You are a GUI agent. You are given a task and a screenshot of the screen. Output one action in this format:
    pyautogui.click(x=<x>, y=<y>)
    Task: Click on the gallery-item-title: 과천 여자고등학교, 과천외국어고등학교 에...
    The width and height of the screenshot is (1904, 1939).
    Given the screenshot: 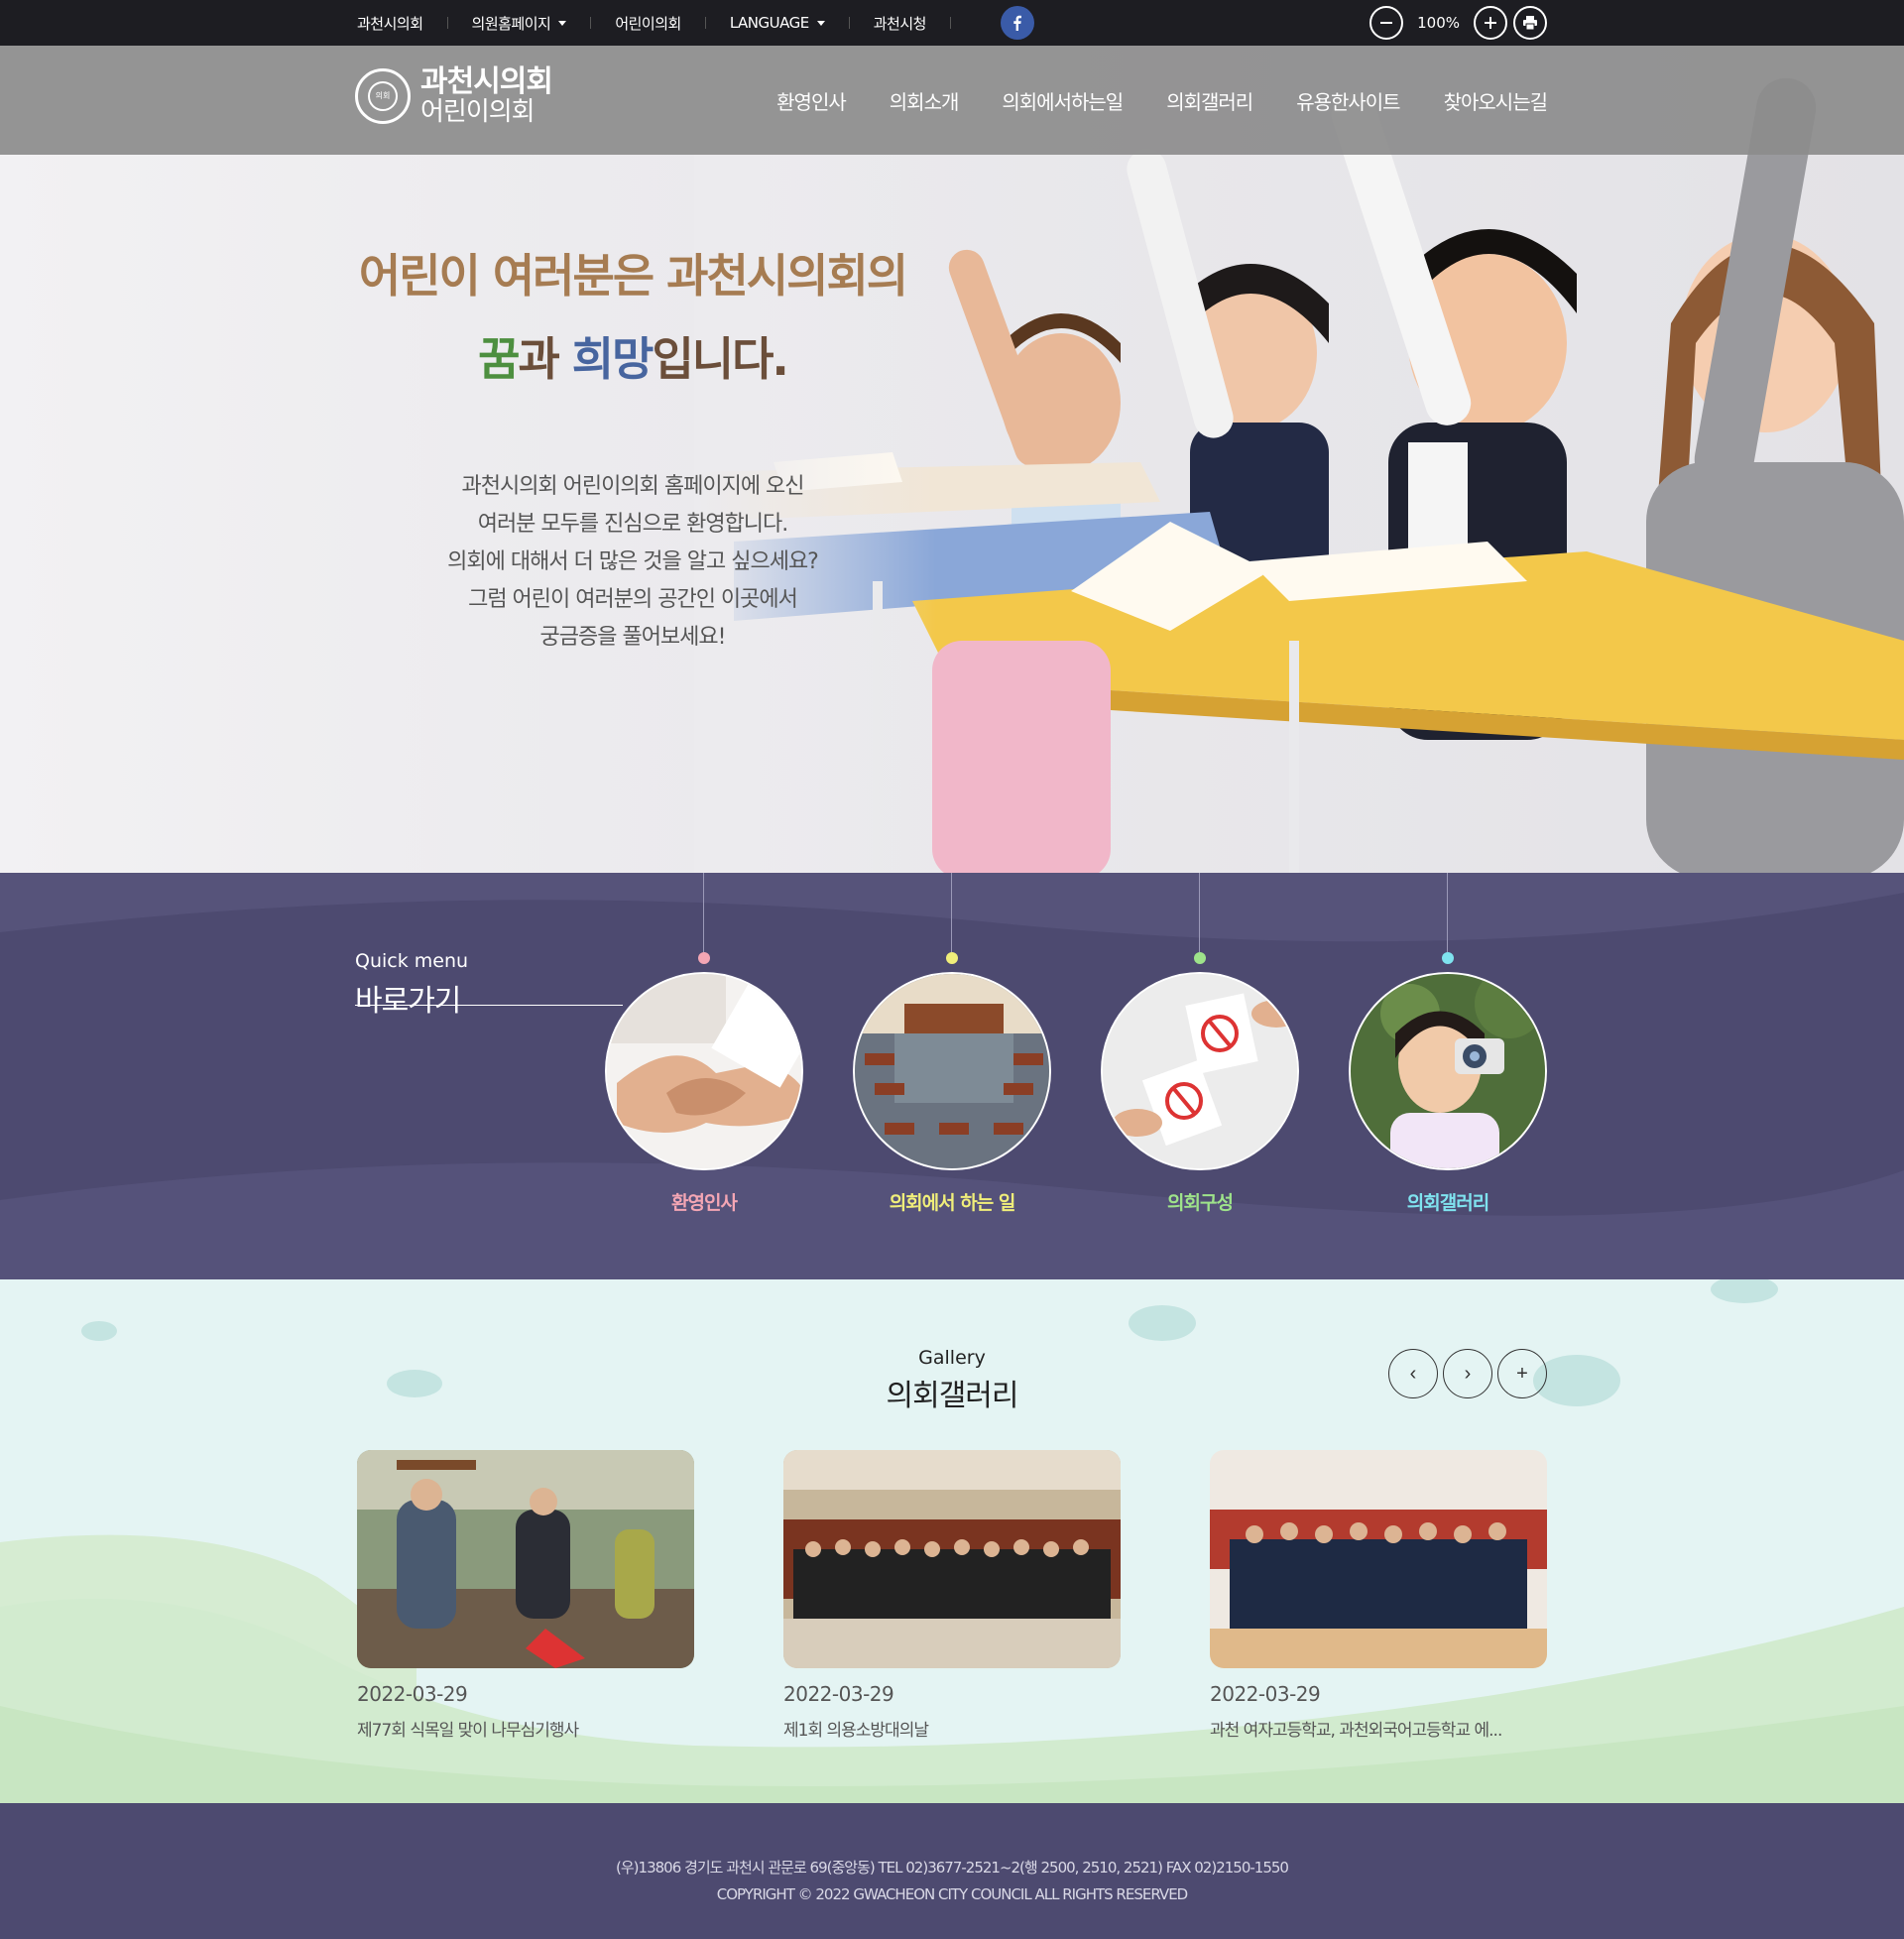 What is the action you would take?
    pyautogui.click(x=1356, y=1731)
    